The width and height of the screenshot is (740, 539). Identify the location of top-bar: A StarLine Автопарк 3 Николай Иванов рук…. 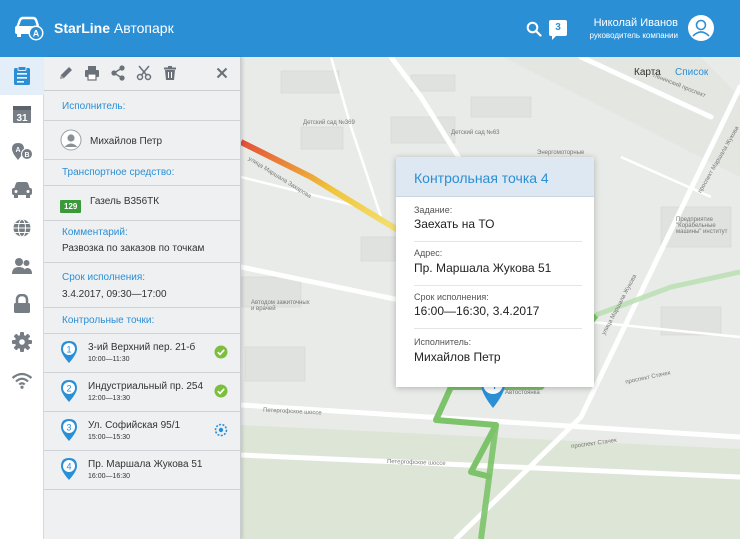
(370, 28).